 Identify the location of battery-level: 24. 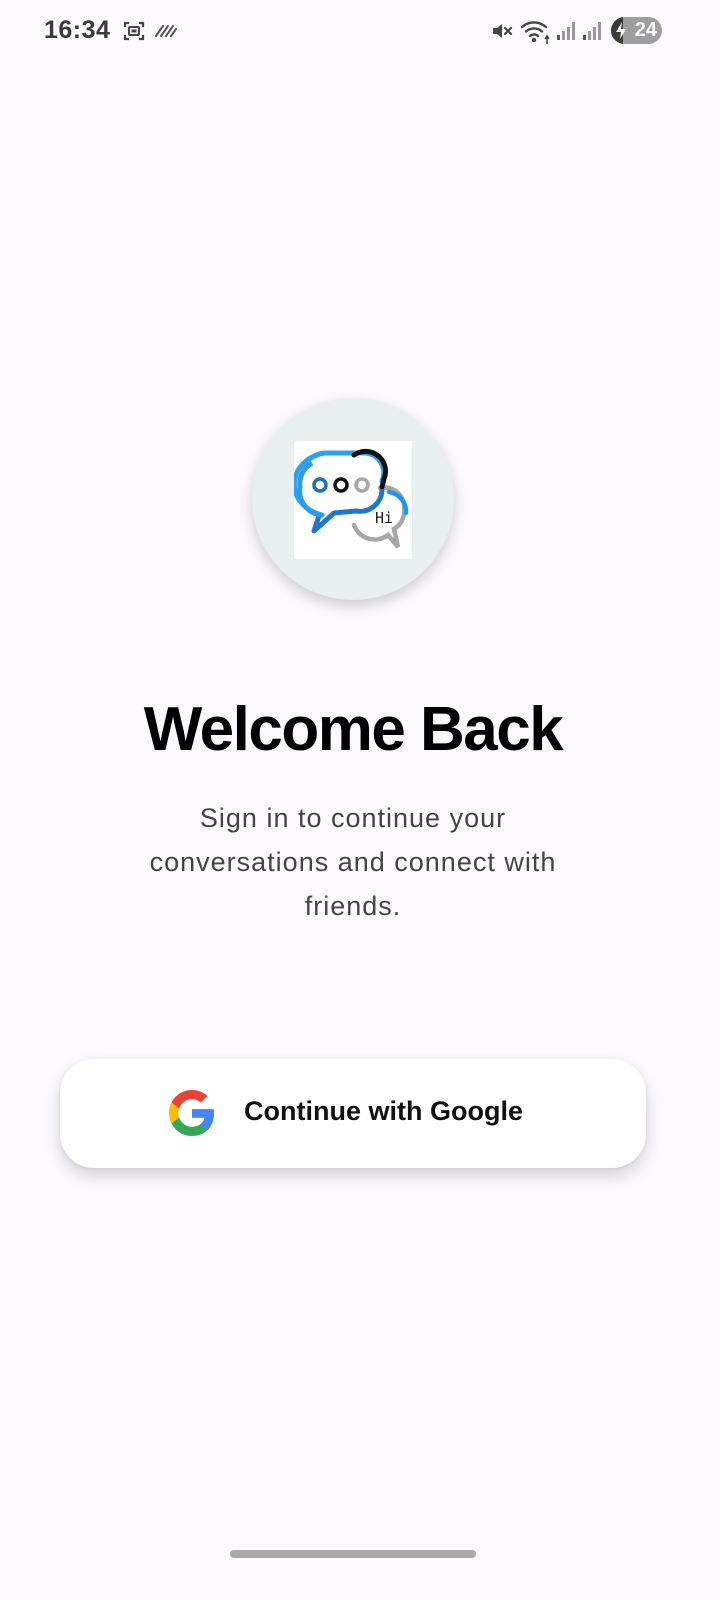
(645, 30).